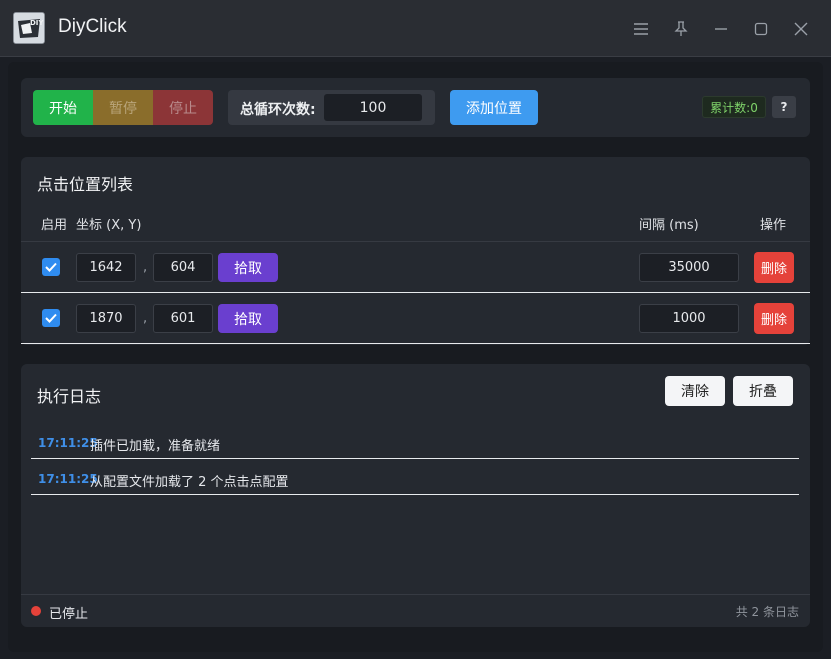 Image resolution: width=831 pixels, height=659 pixels. Describe the element at coordinates (29, 28) in the screenshot. I see `app-logo: DIY` at that location.